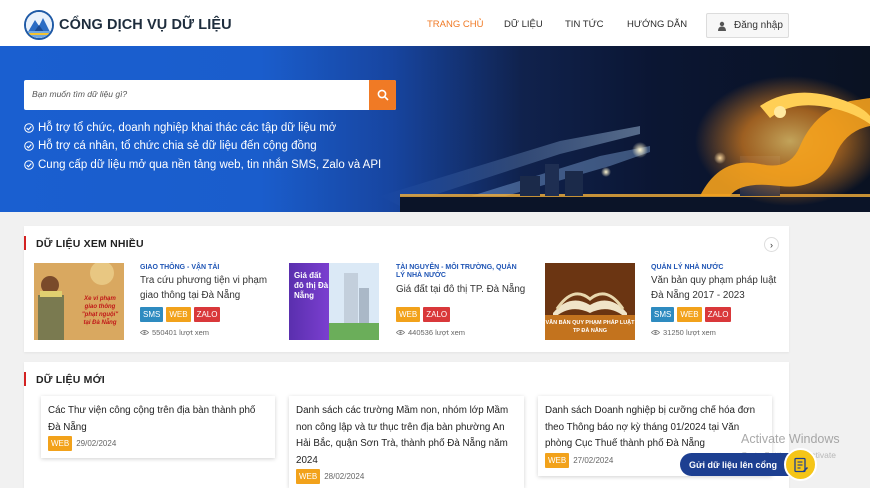 This screenshot has width=870, height=488. Describe the element at coordinates (523, 24) in the screenshot. I see `nav-data: DỮ LIỆU` at that location.